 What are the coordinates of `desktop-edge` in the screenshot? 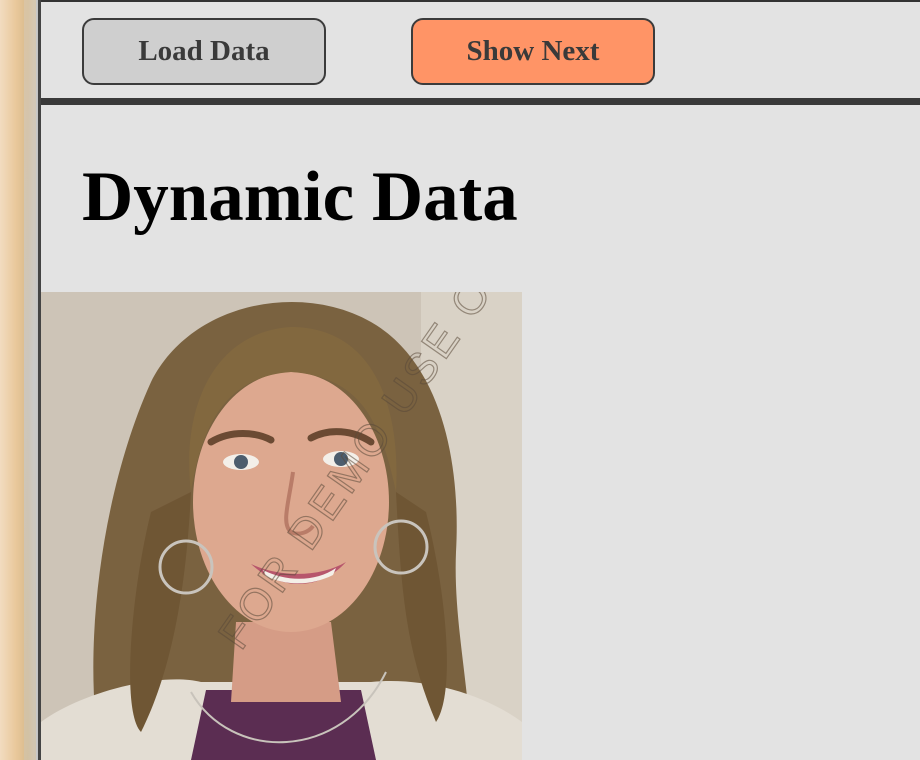 It's located at (20, 380).